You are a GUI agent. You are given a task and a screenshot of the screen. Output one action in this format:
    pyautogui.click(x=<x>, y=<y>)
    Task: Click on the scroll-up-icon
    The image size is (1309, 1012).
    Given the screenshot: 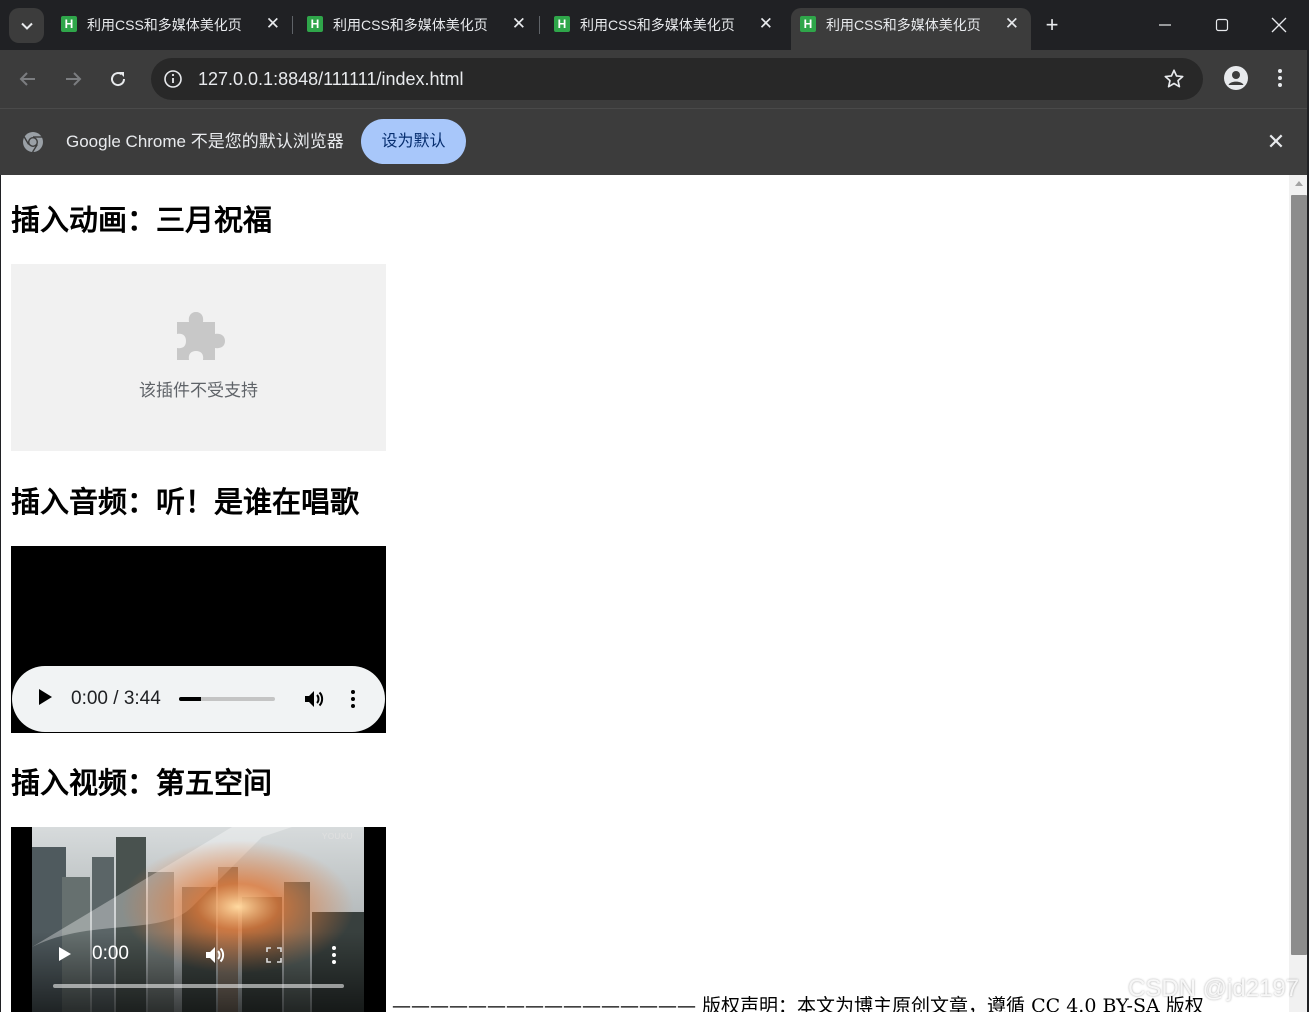 What is the action you would take?
    pyautogui.click(x=1299, y=183)
    